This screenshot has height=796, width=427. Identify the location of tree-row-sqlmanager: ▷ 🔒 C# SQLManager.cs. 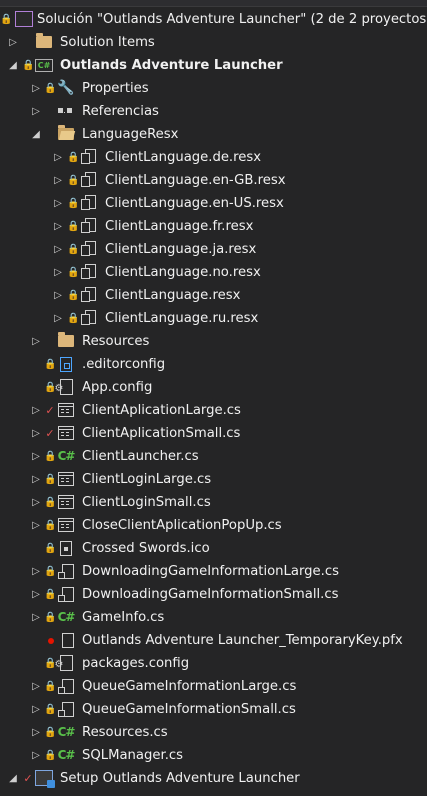
(213, 755).